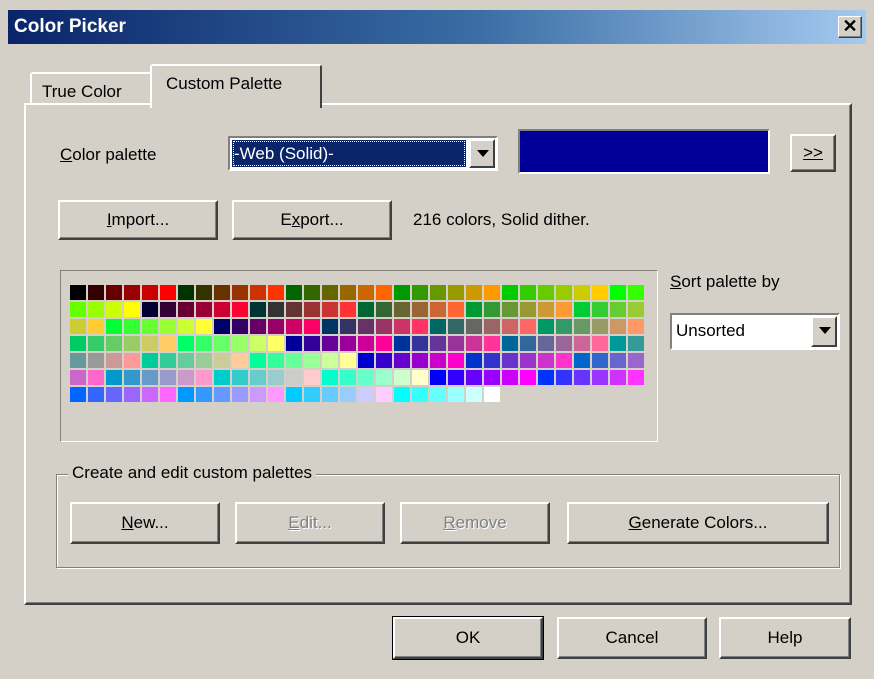 The image size is (874, 679). Describe the element at coordinates (482, 153) in the screenshot. I see `chevron-down-icon` at that location.